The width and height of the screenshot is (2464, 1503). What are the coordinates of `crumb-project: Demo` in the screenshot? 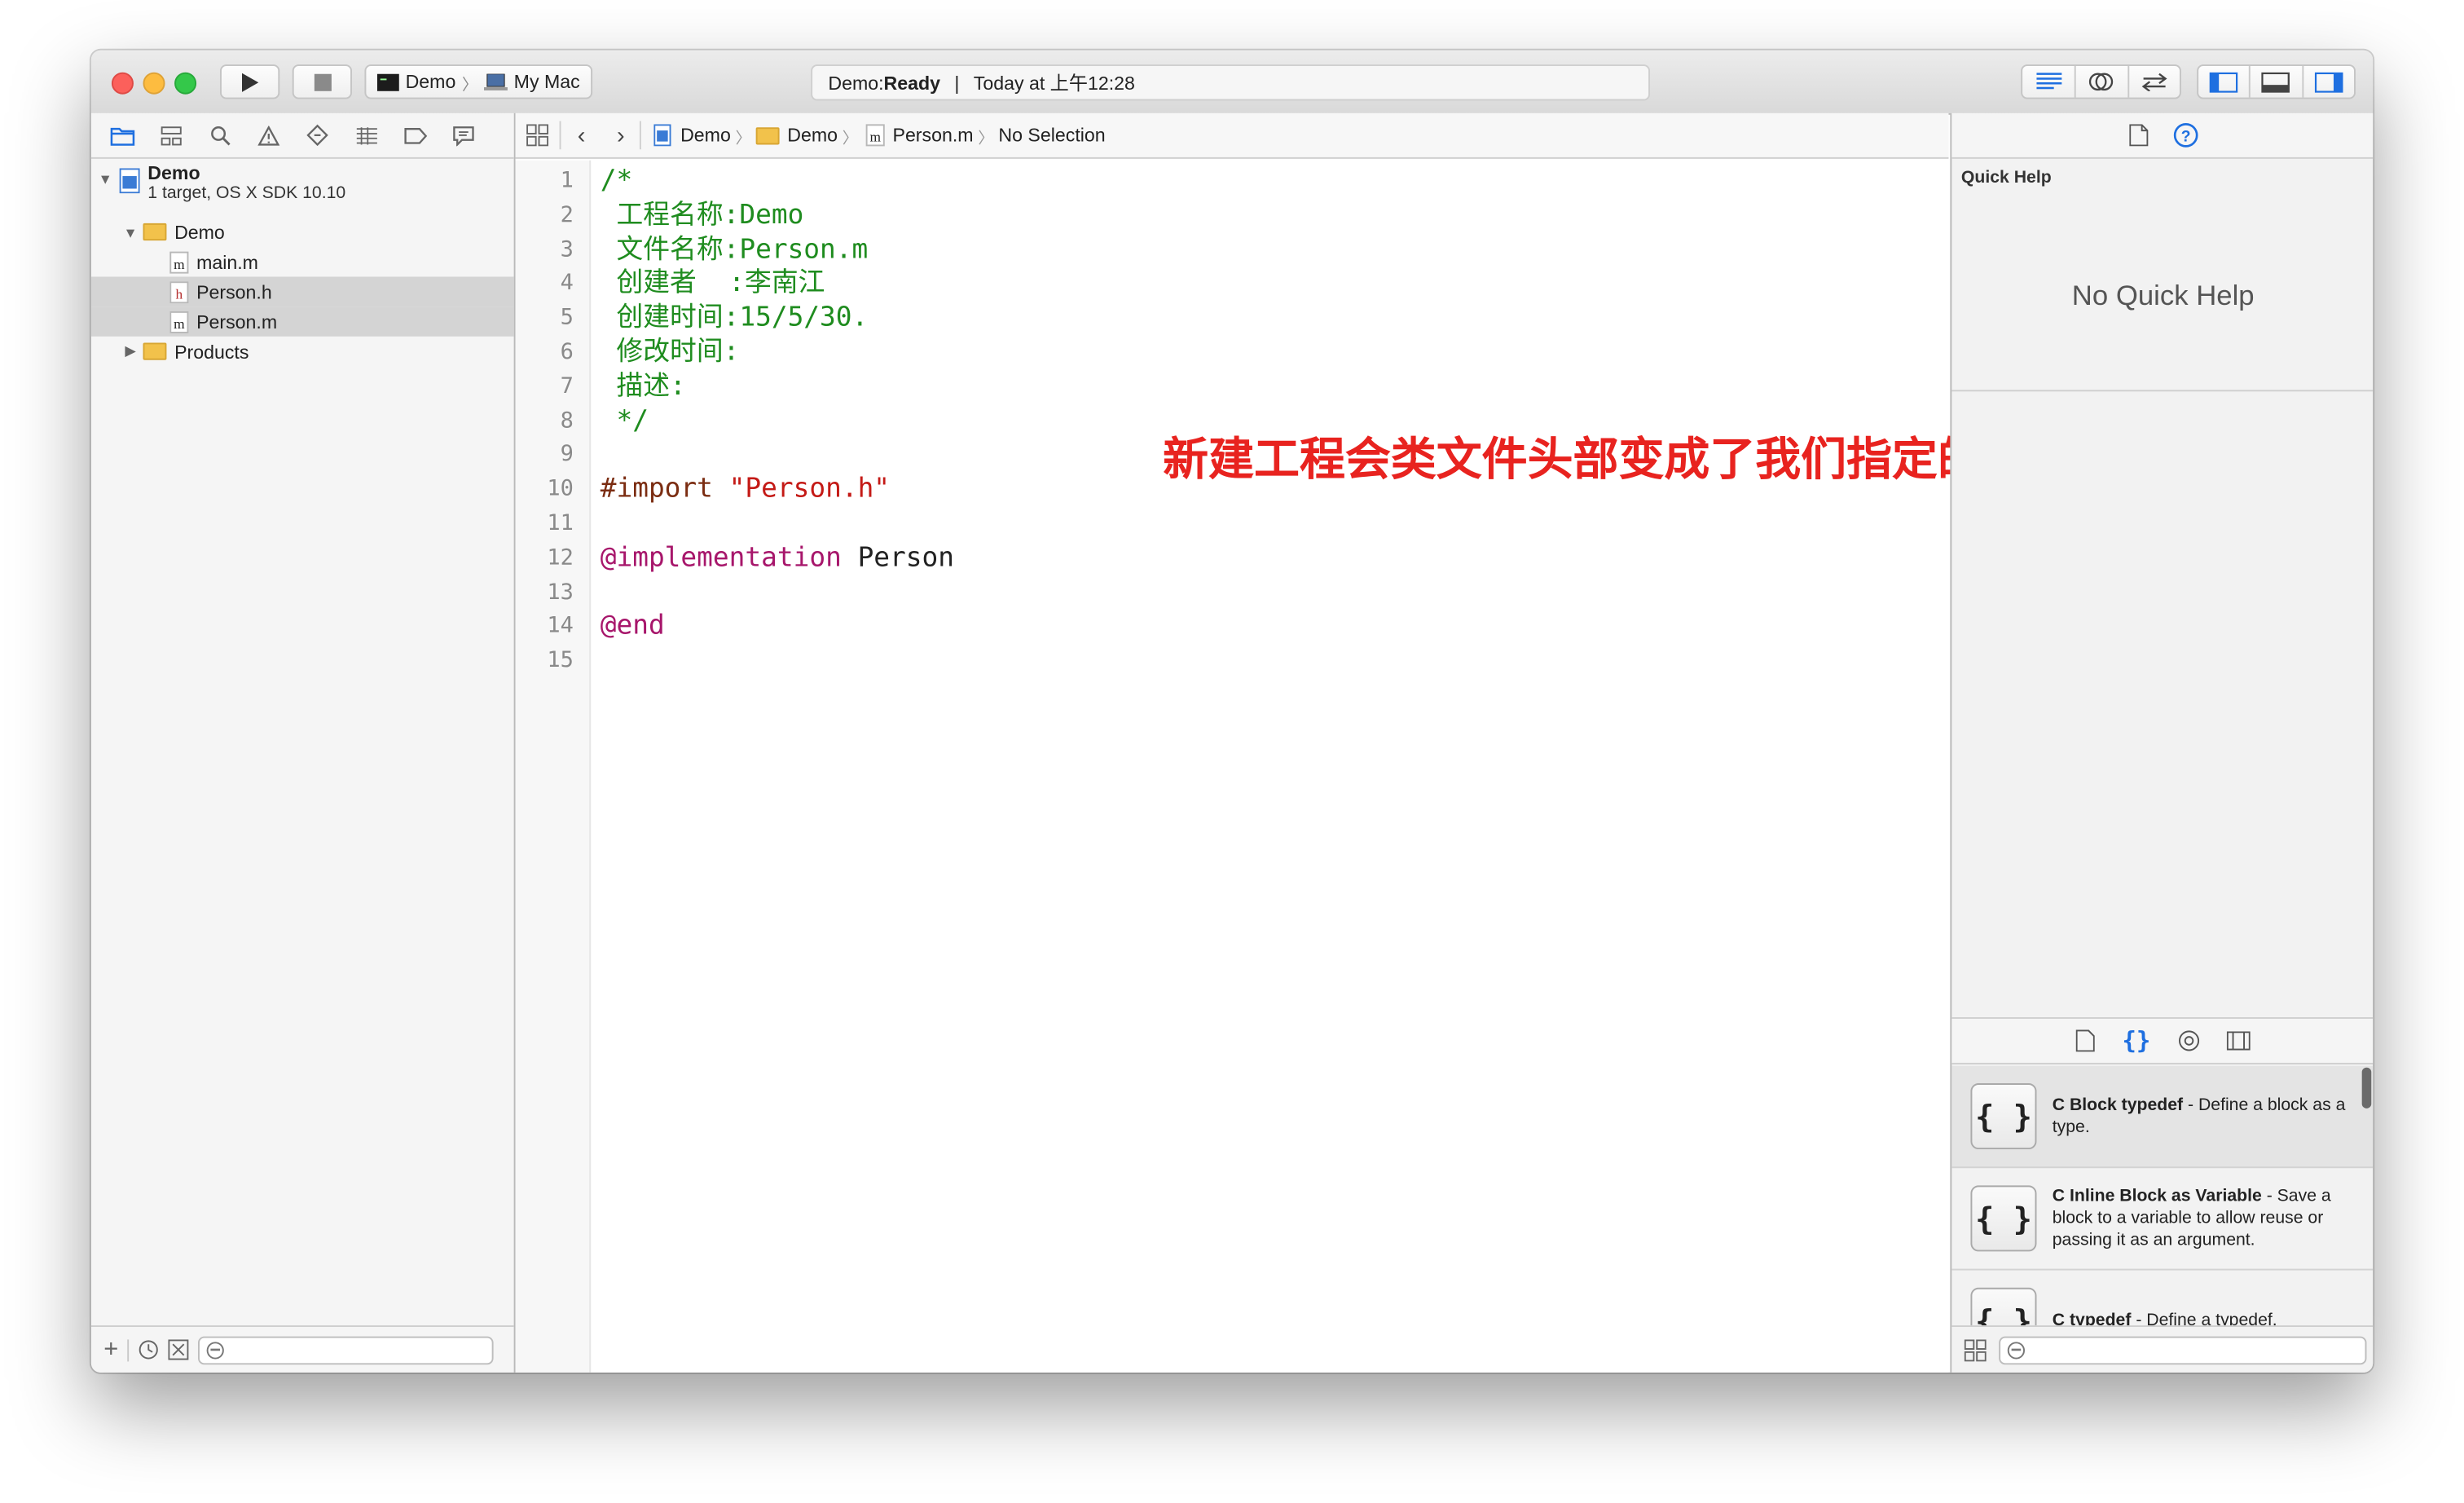 It's located at (705, 135).